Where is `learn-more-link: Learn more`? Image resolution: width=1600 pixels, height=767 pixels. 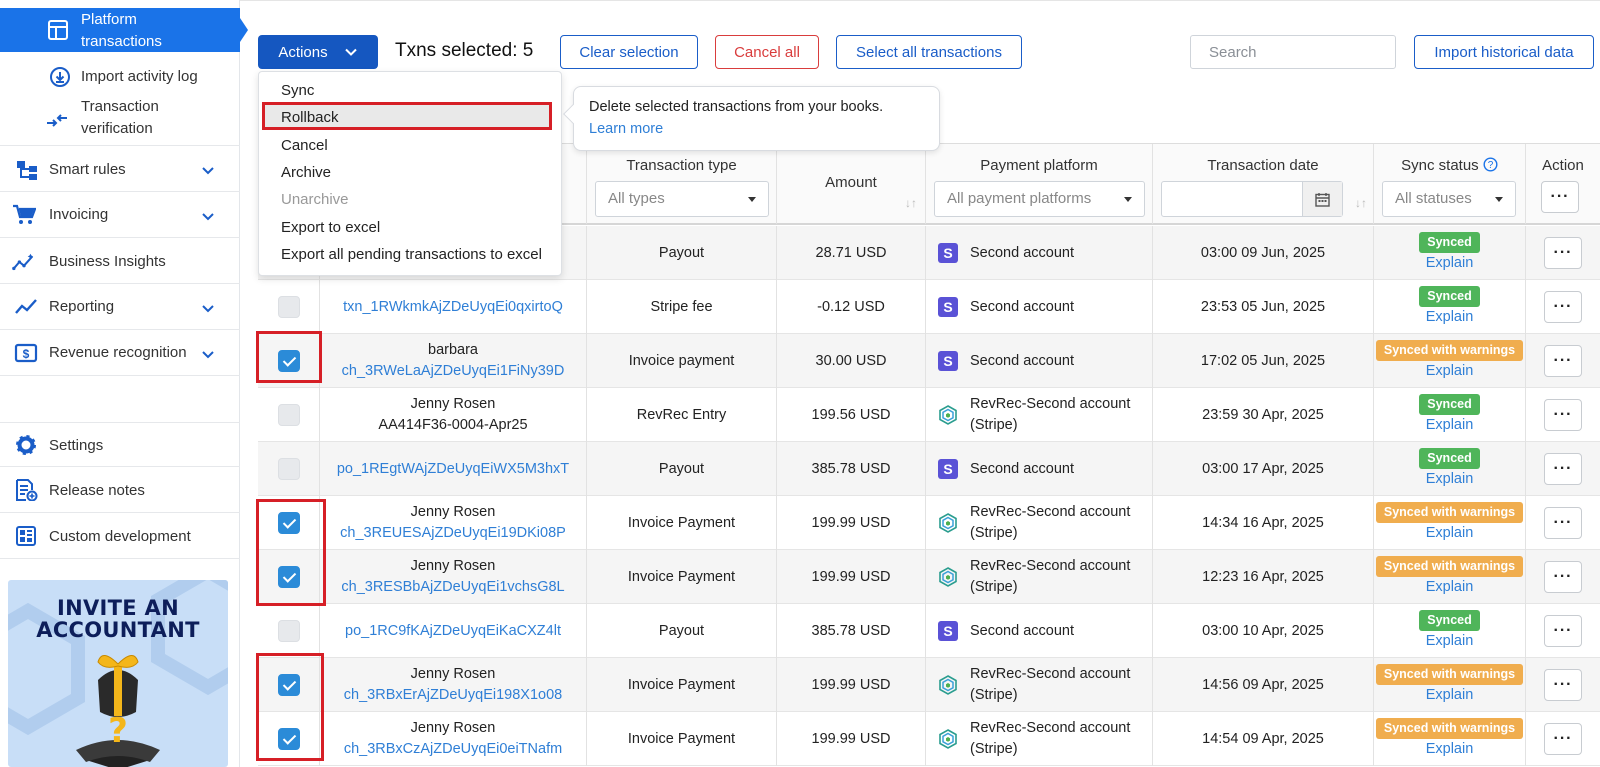
learn-more-link: Learn more is located at coordinates (626, 129).